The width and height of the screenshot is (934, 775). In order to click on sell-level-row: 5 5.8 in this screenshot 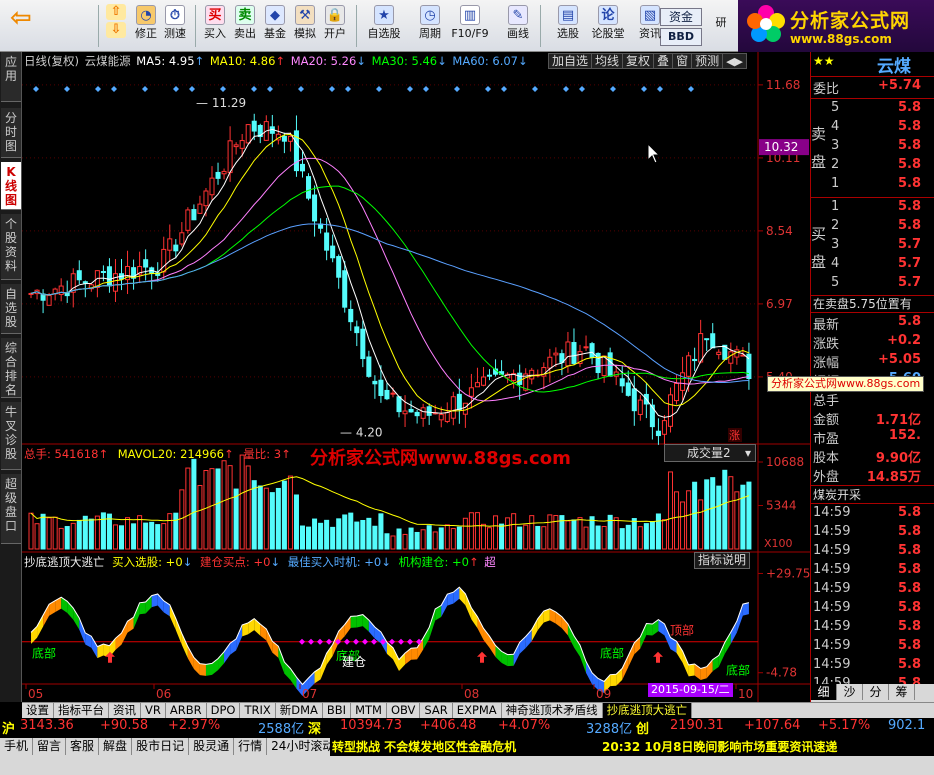, I will do `click(872, 109)`.